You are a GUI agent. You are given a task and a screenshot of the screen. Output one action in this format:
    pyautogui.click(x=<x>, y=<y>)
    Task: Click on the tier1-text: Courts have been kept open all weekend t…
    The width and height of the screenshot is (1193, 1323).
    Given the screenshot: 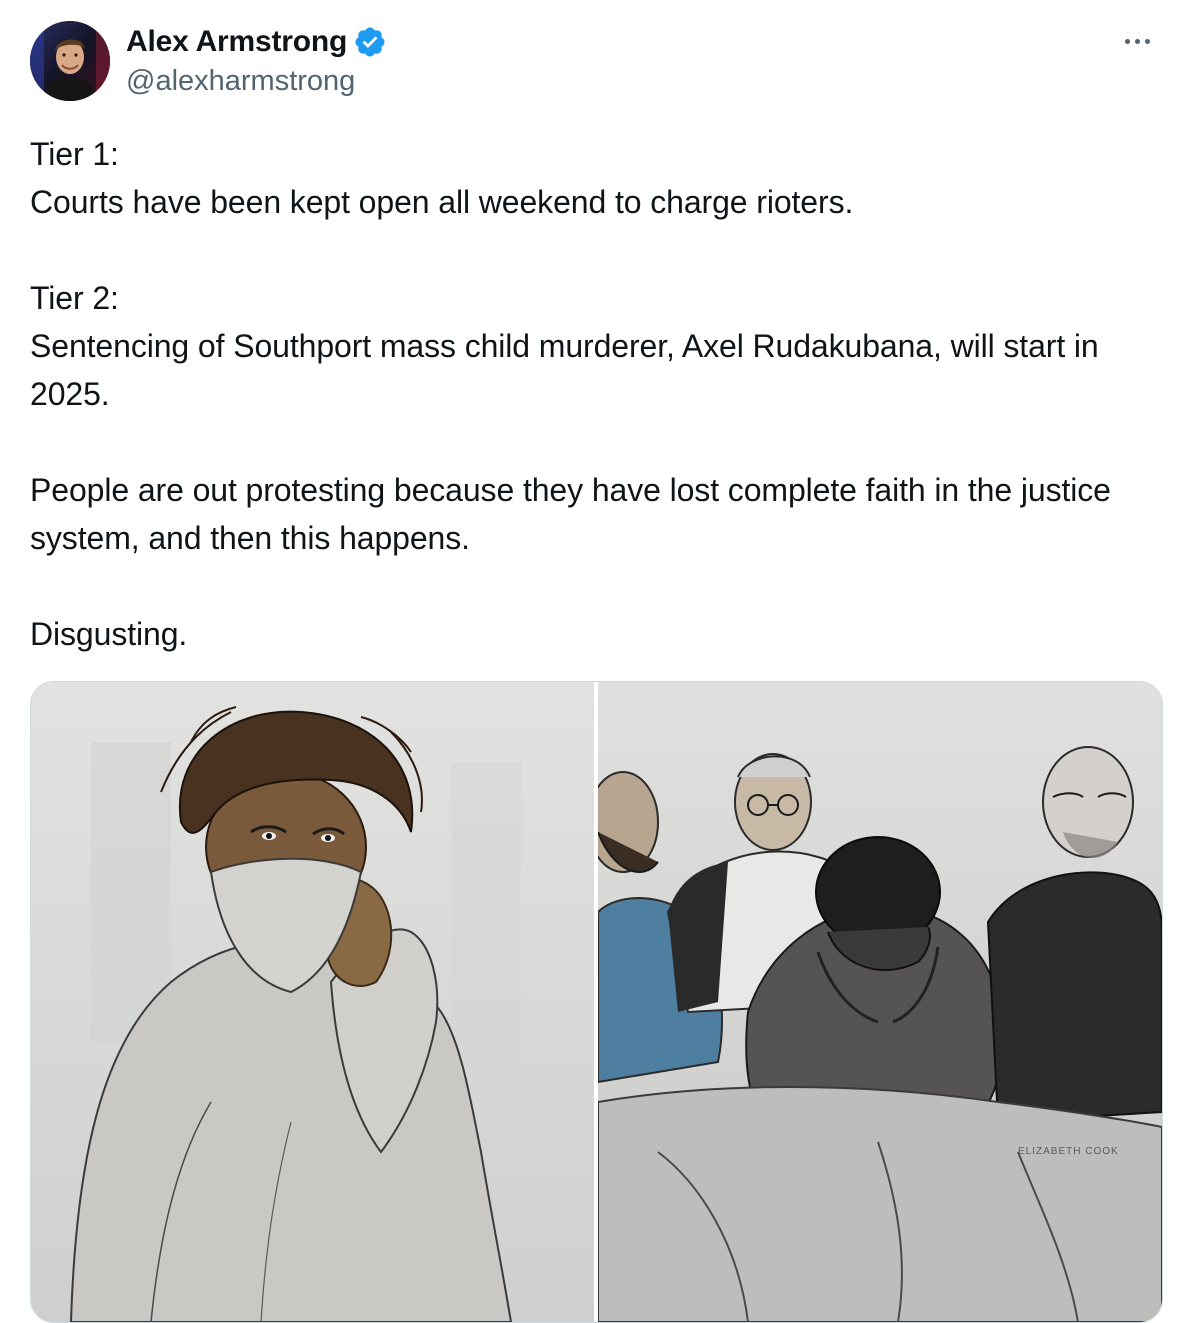 What is the action you would take?
    pyautogui.click(x=442, y=202)
    